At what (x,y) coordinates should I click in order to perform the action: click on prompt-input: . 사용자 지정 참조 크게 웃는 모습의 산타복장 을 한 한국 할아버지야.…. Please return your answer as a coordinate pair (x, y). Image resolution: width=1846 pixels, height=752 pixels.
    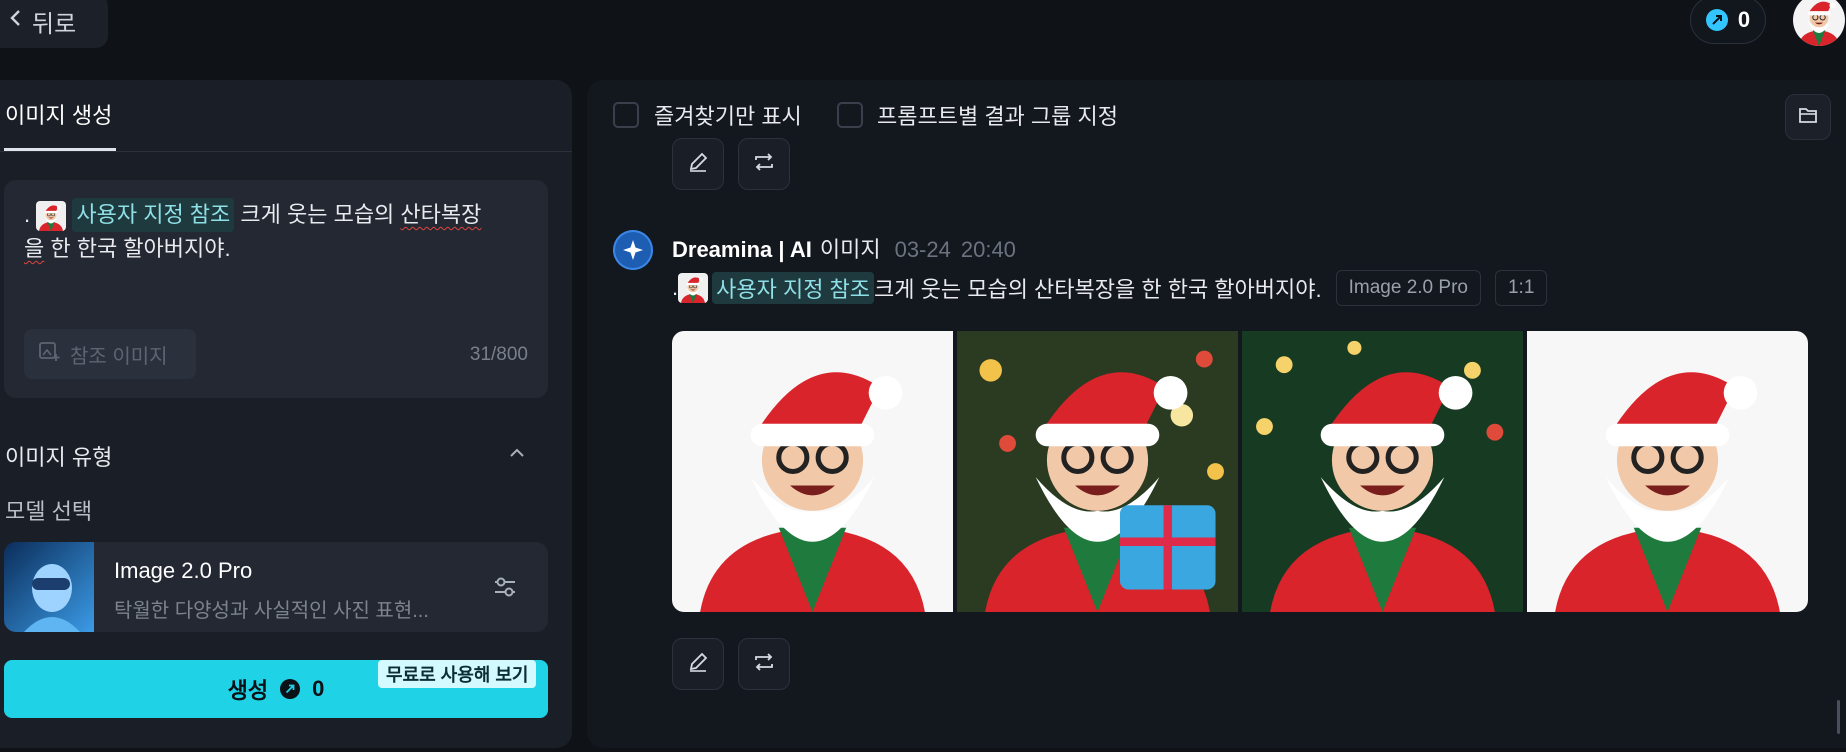
    Looking at the image, I should click on (276, 289).